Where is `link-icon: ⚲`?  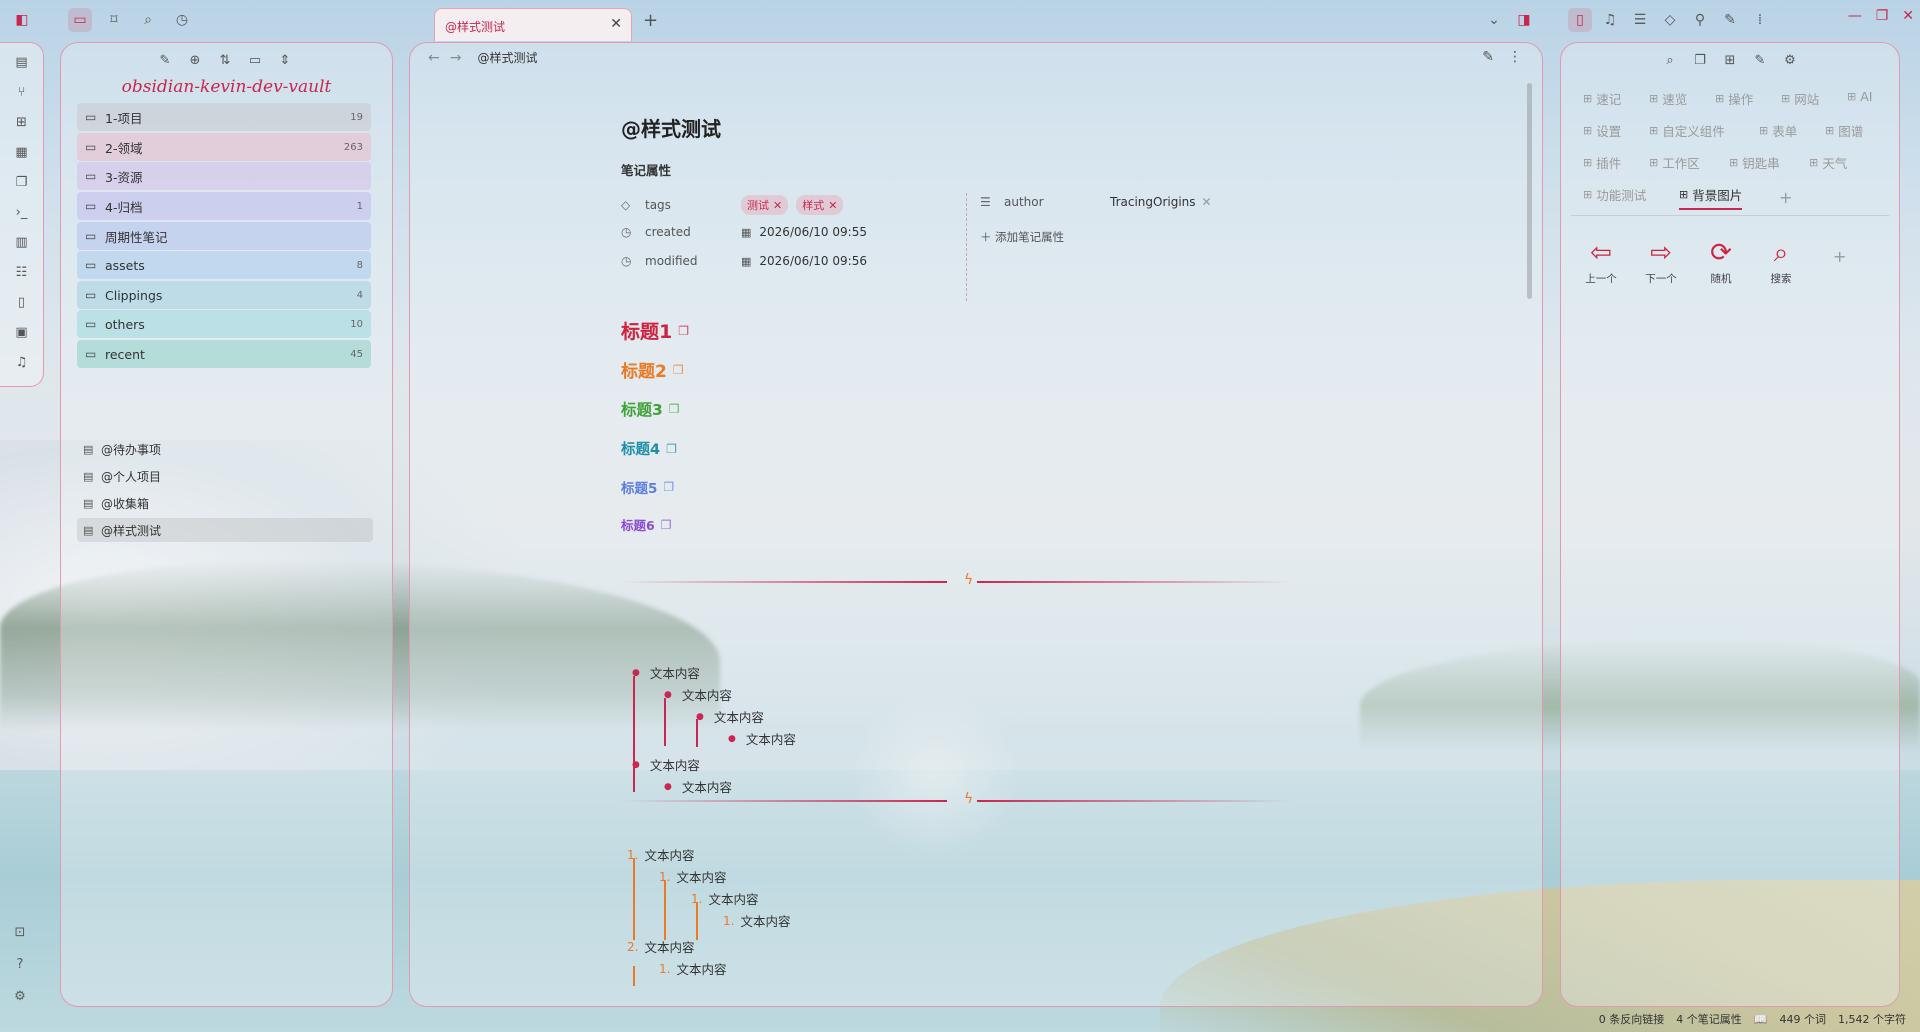 link-icon: ⚲ is located at coordinates (1700, 20).